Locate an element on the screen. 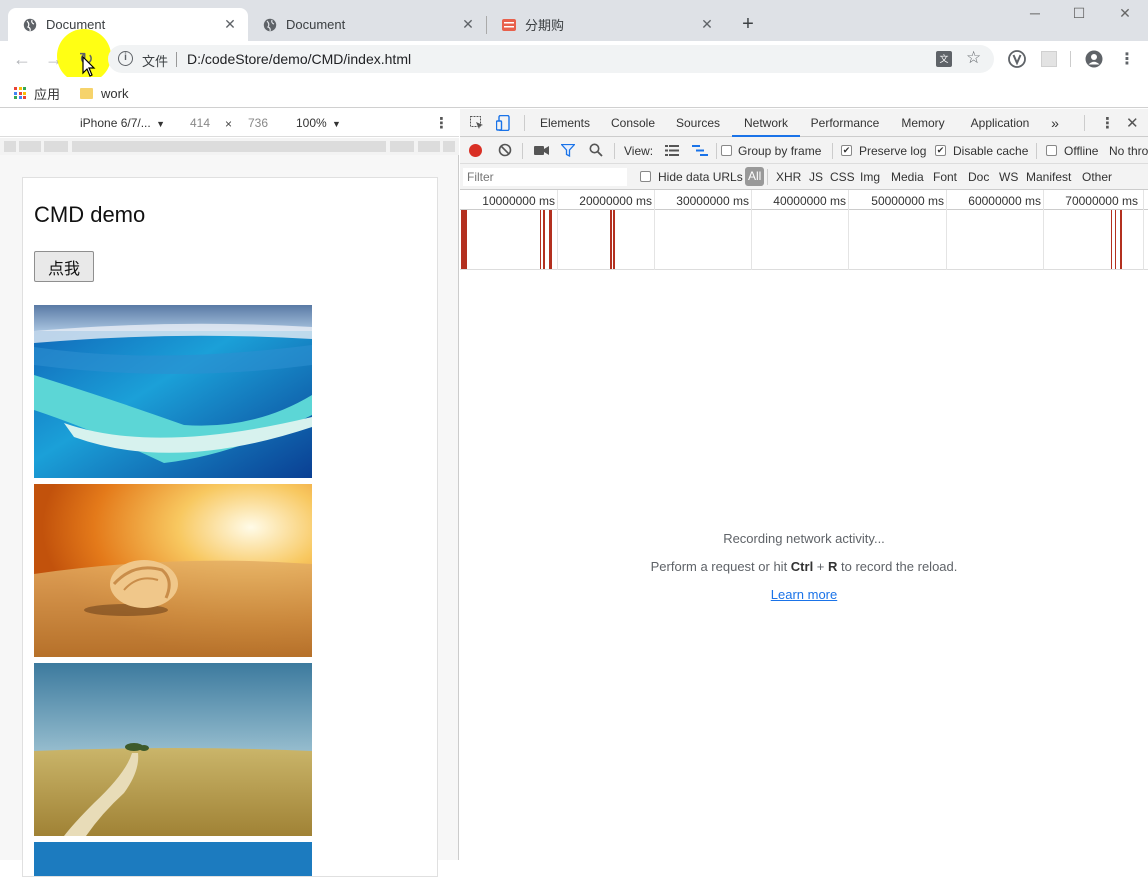  bookmark-work: work is located at coordinates (104, 93).